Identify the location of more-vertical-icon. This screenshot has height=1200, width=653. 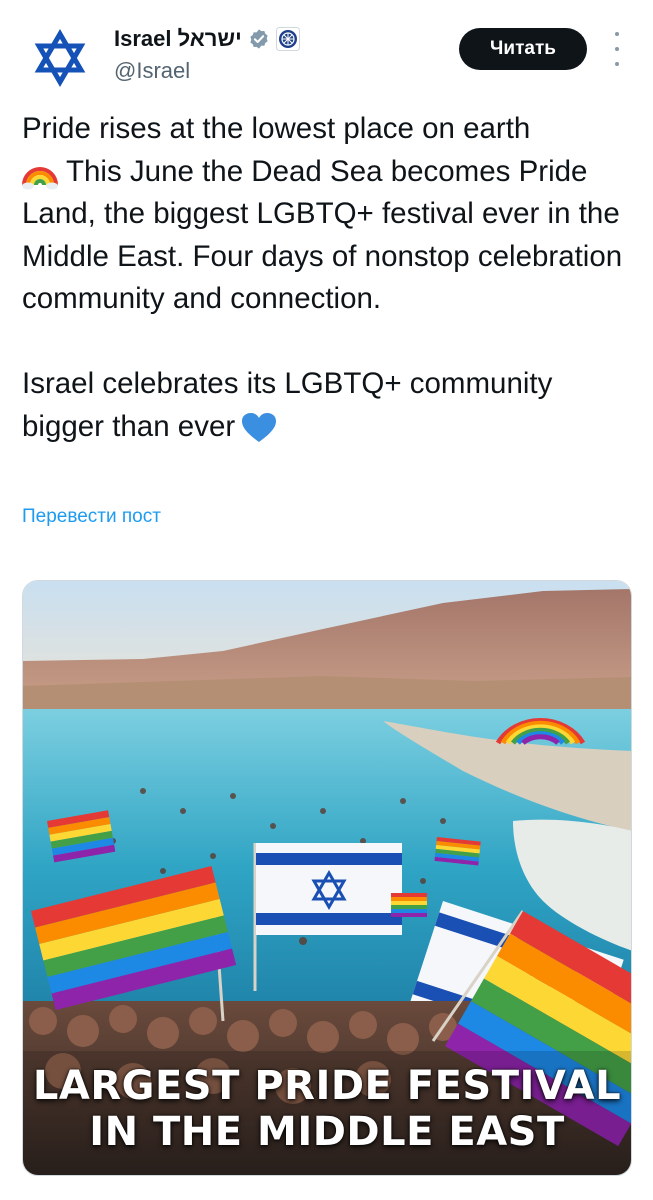
(617, 49).